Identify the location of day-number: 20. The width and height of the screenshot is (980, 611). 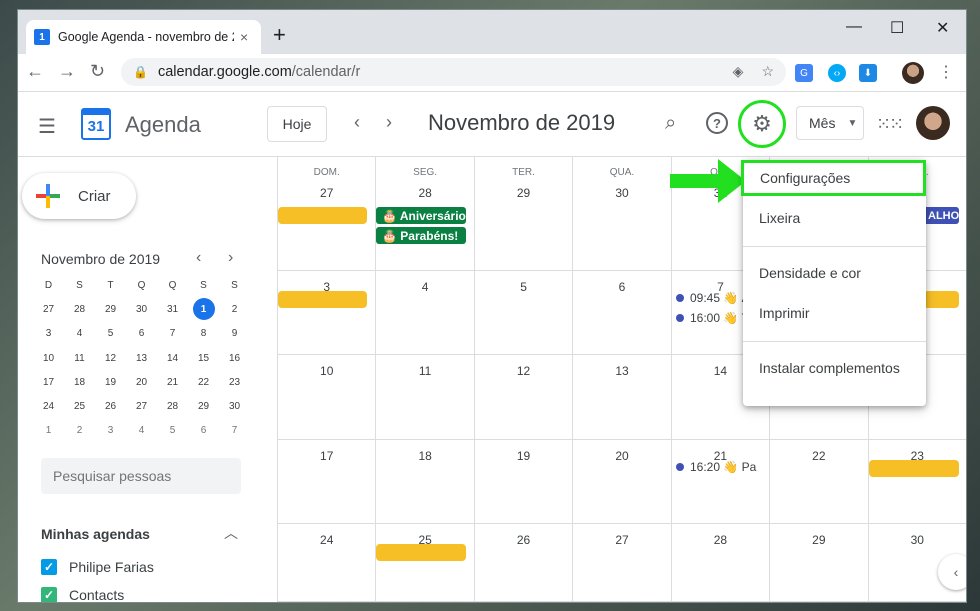
(621, 456).